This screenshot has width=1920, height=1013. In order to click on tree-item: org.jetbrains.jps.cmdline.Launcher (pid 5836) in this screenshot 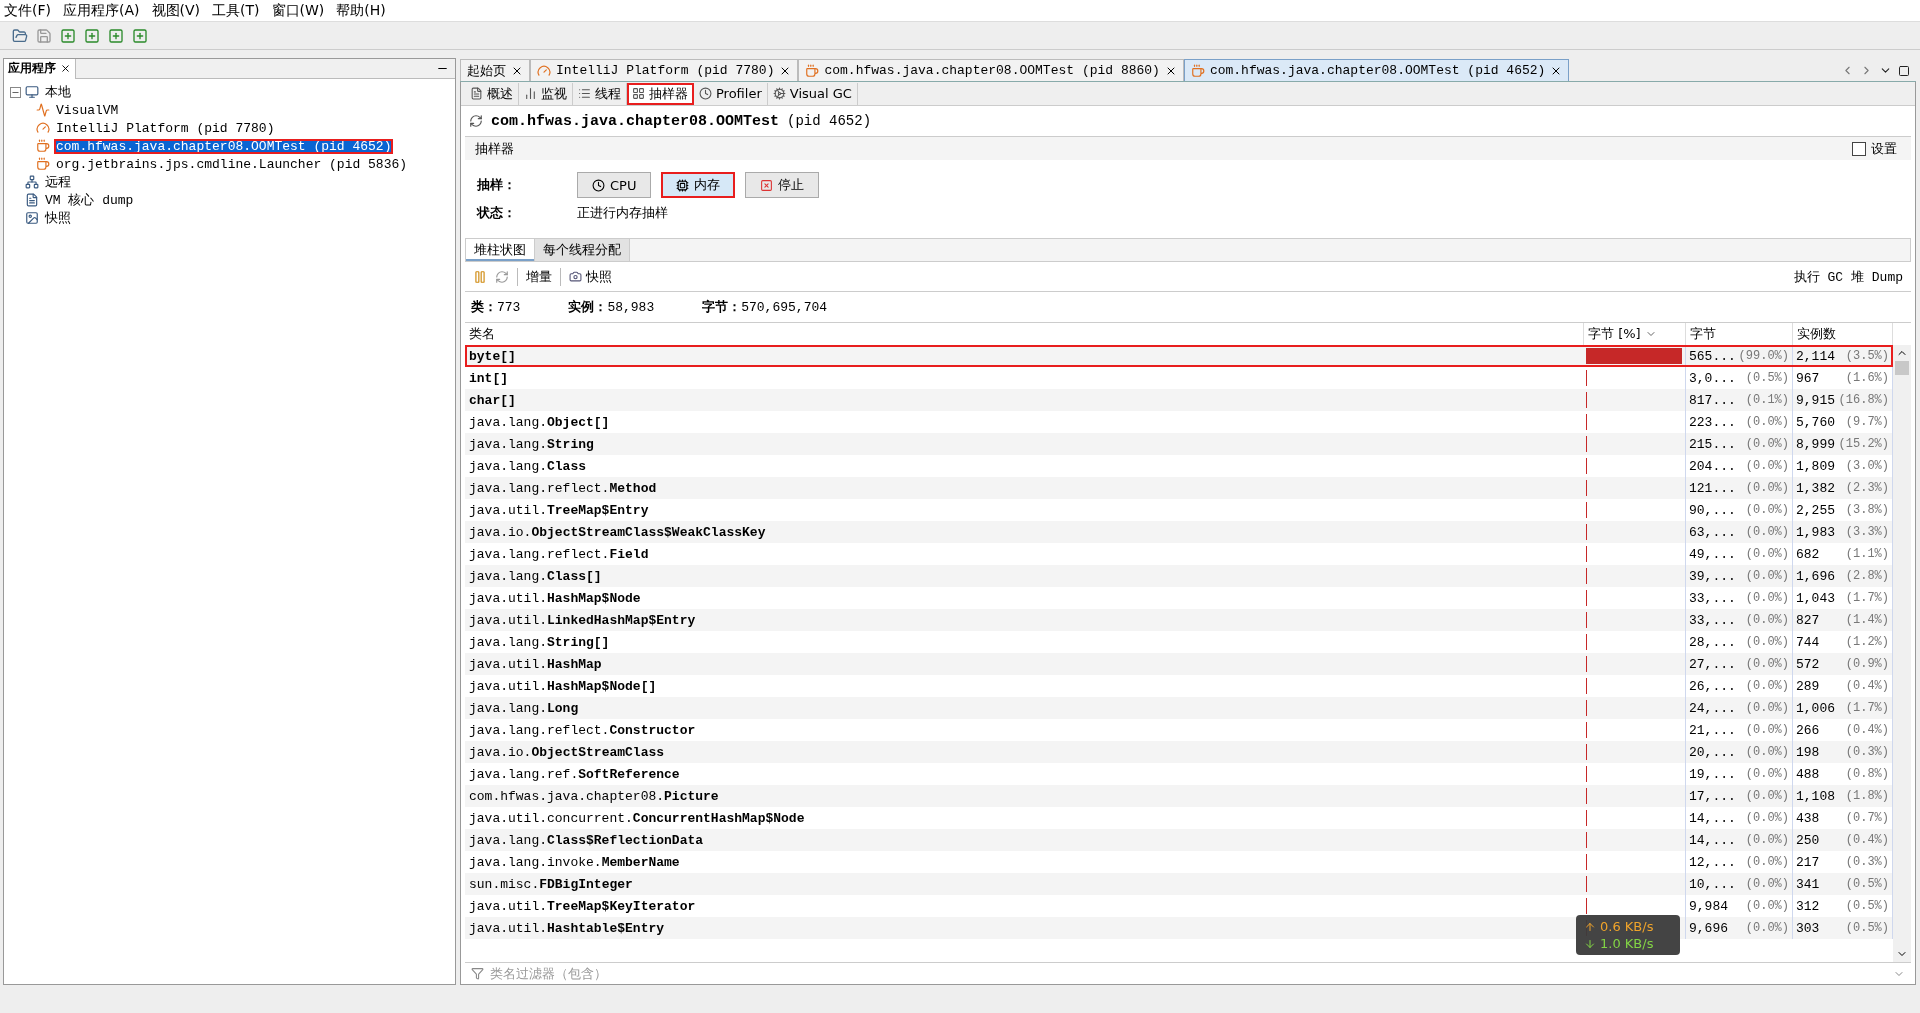, I will do `click(232, 164)`.